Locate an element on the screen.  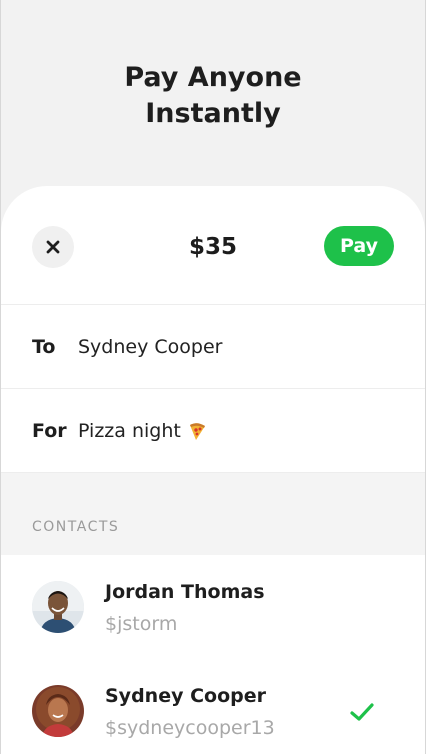
for-field-row: For Pizza night is located at coordinates (213, 431).